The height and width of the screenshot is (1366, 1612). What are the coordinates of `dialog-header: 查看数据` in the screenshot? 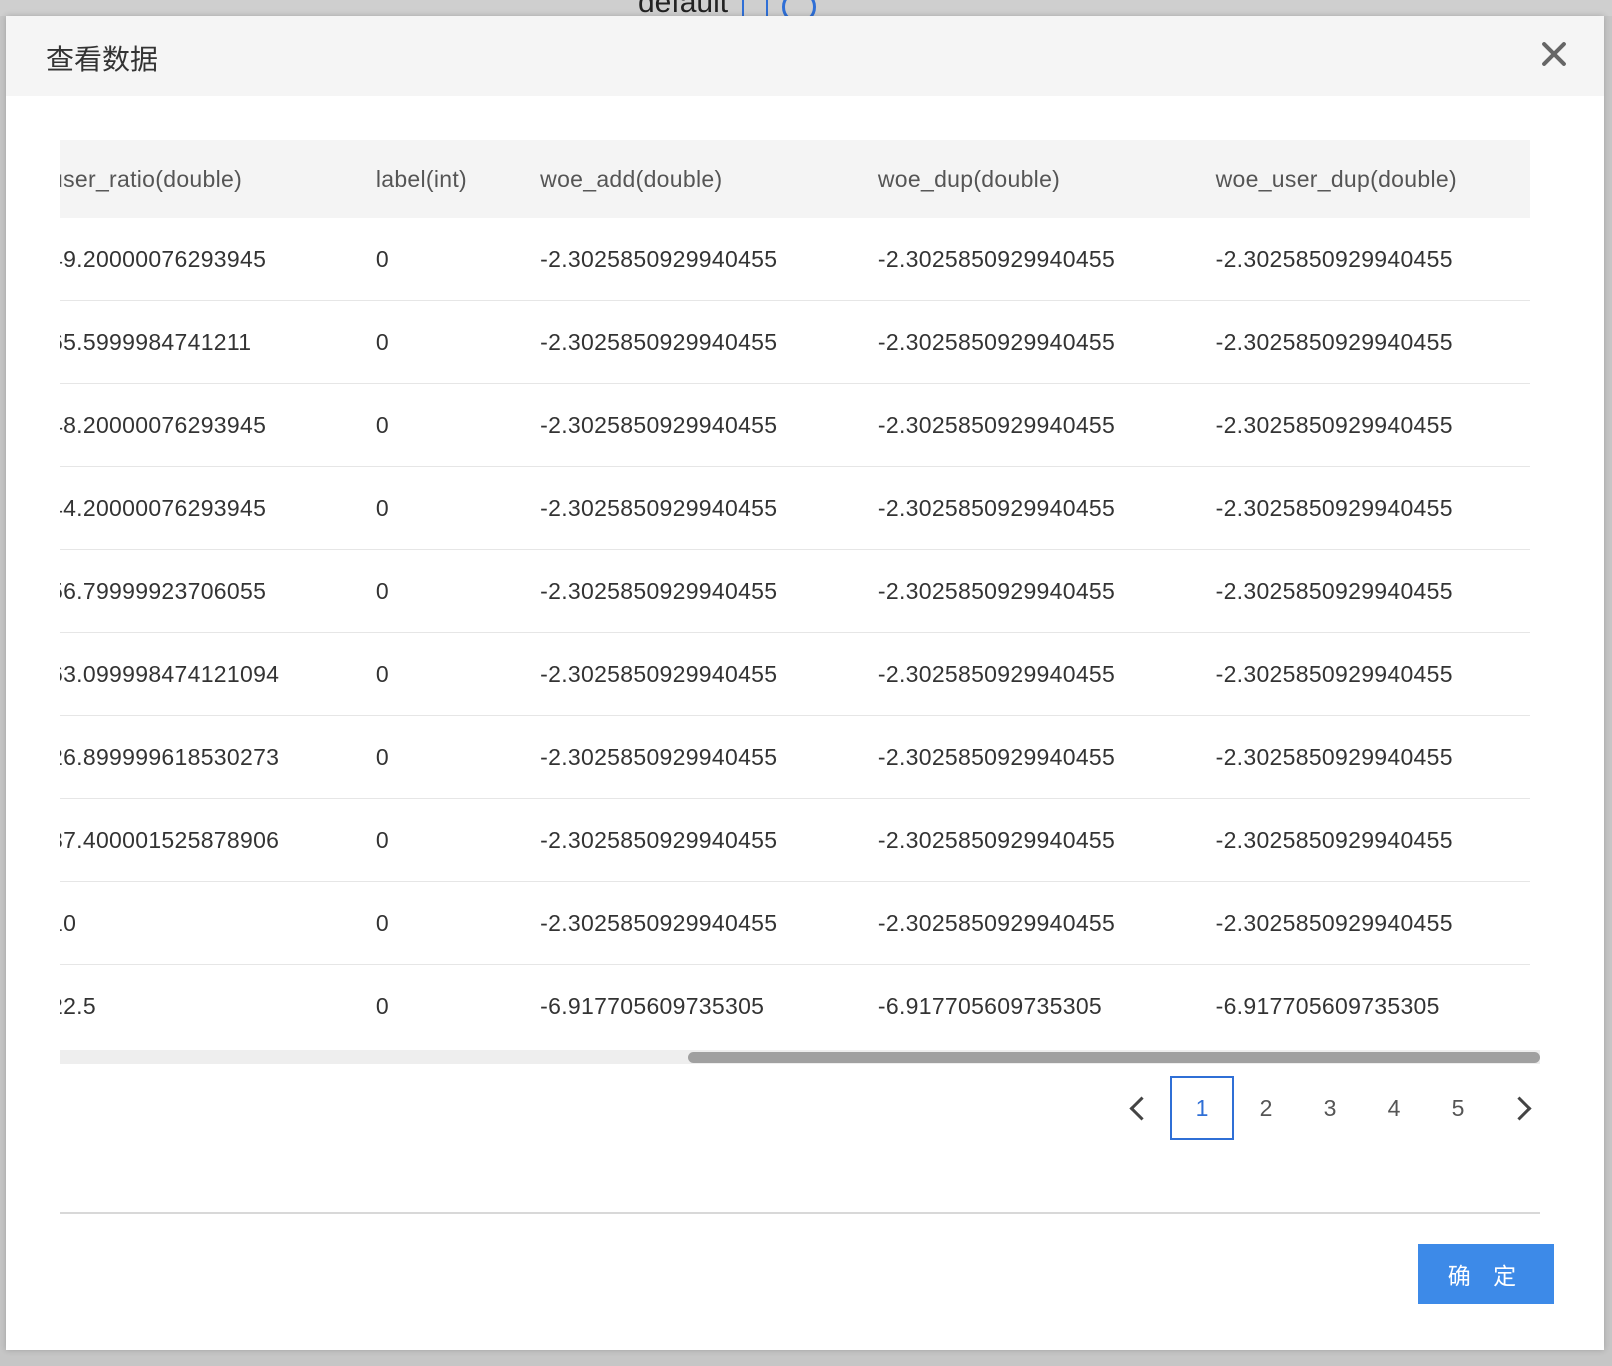 It's located at (805, 56).